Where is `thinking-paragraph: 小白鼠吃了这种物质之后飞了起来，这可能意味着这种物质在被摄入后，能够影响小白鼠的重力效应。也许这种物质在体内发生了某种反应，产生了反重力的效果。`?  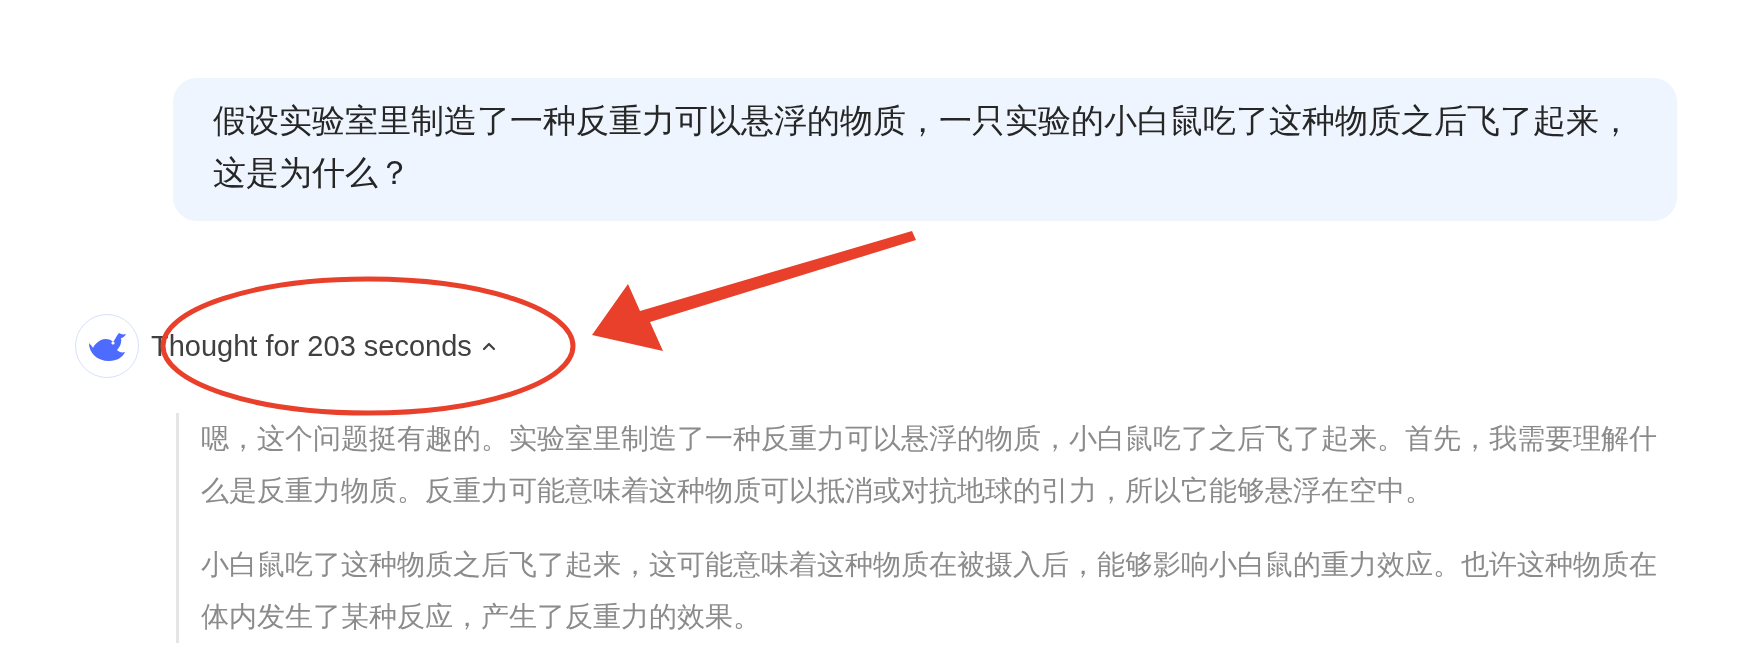 thinking-paragraph: 小白鼠吃了这种物质之后飞了起来，这可能意味着这种物质在被摄入后，能够影响小白鼠的重力效应。也许这种物质在体内发生了某种反应，产生了反重力的效果。 is located at coordinates (929, 591).